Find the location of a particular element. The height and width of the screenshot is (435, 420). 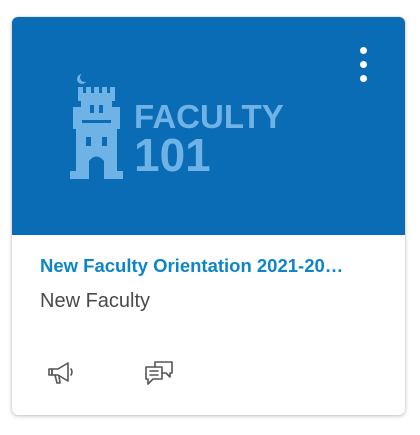

faculty-101-logo: FACULTY 101 is located at coordinates (177, 127).